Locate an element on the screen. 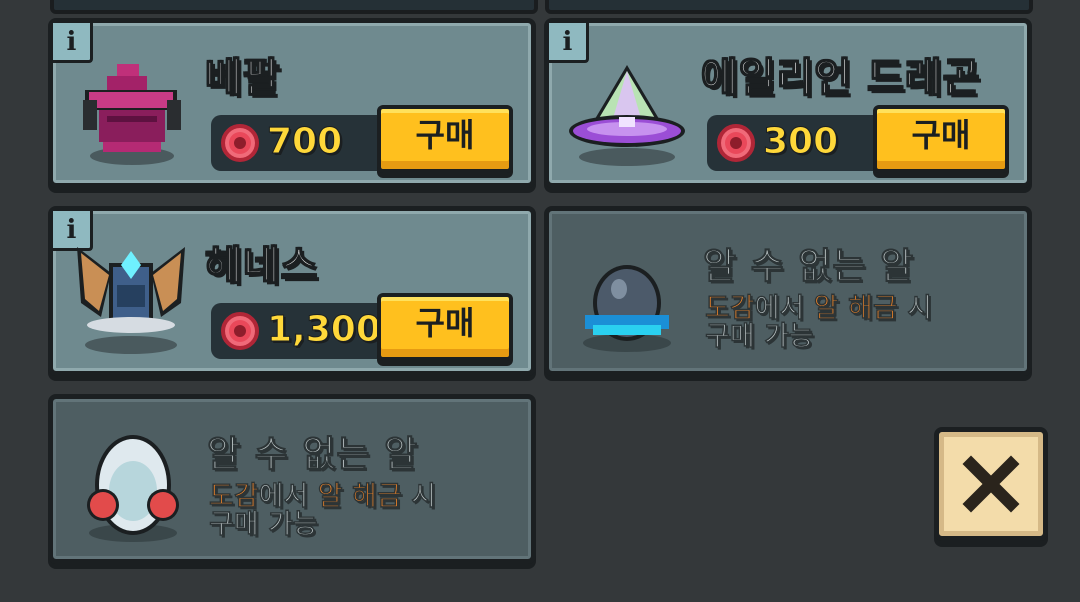 The width and height of the screenshot is (1080, 602). close-x-icon is located at coordinates (991, 484).